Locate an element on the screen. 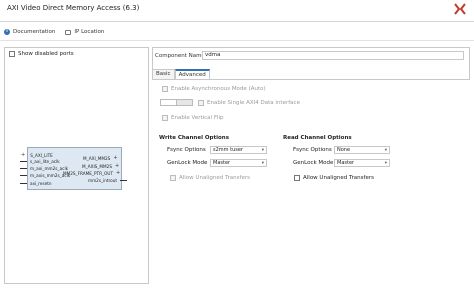 The height and width of the screenshot is (288, 474). ip-location-button: IP Location is located at coordinates (84, 32).